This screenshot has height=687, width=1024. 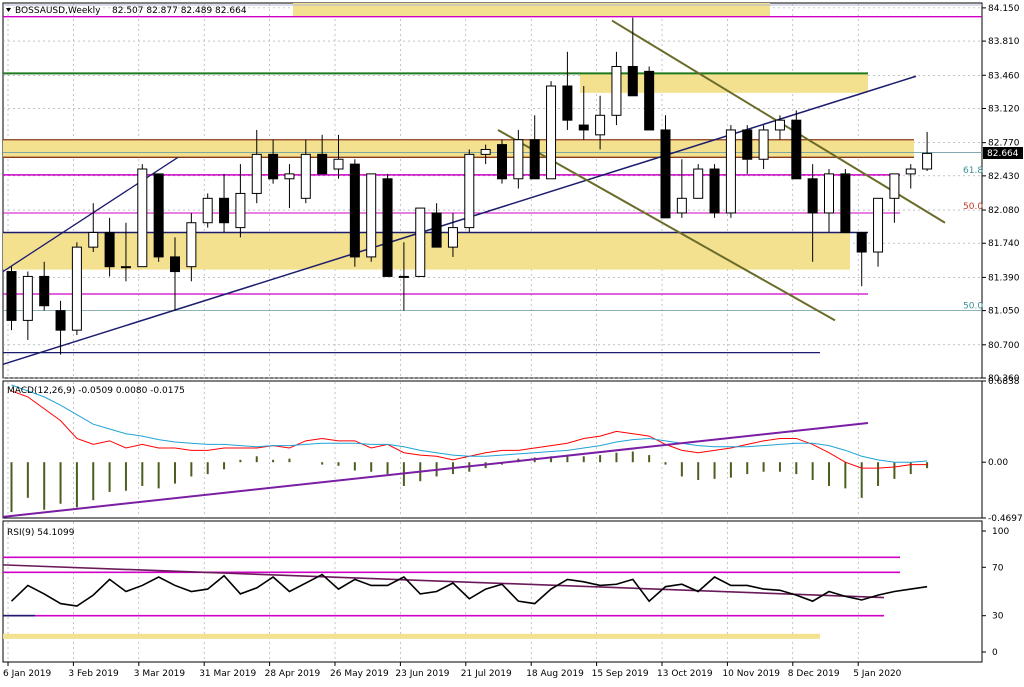 What do you see at coordinates (458, 148) in the screenshot?
I see `resistance-zone` at bounding box center [458, 148].